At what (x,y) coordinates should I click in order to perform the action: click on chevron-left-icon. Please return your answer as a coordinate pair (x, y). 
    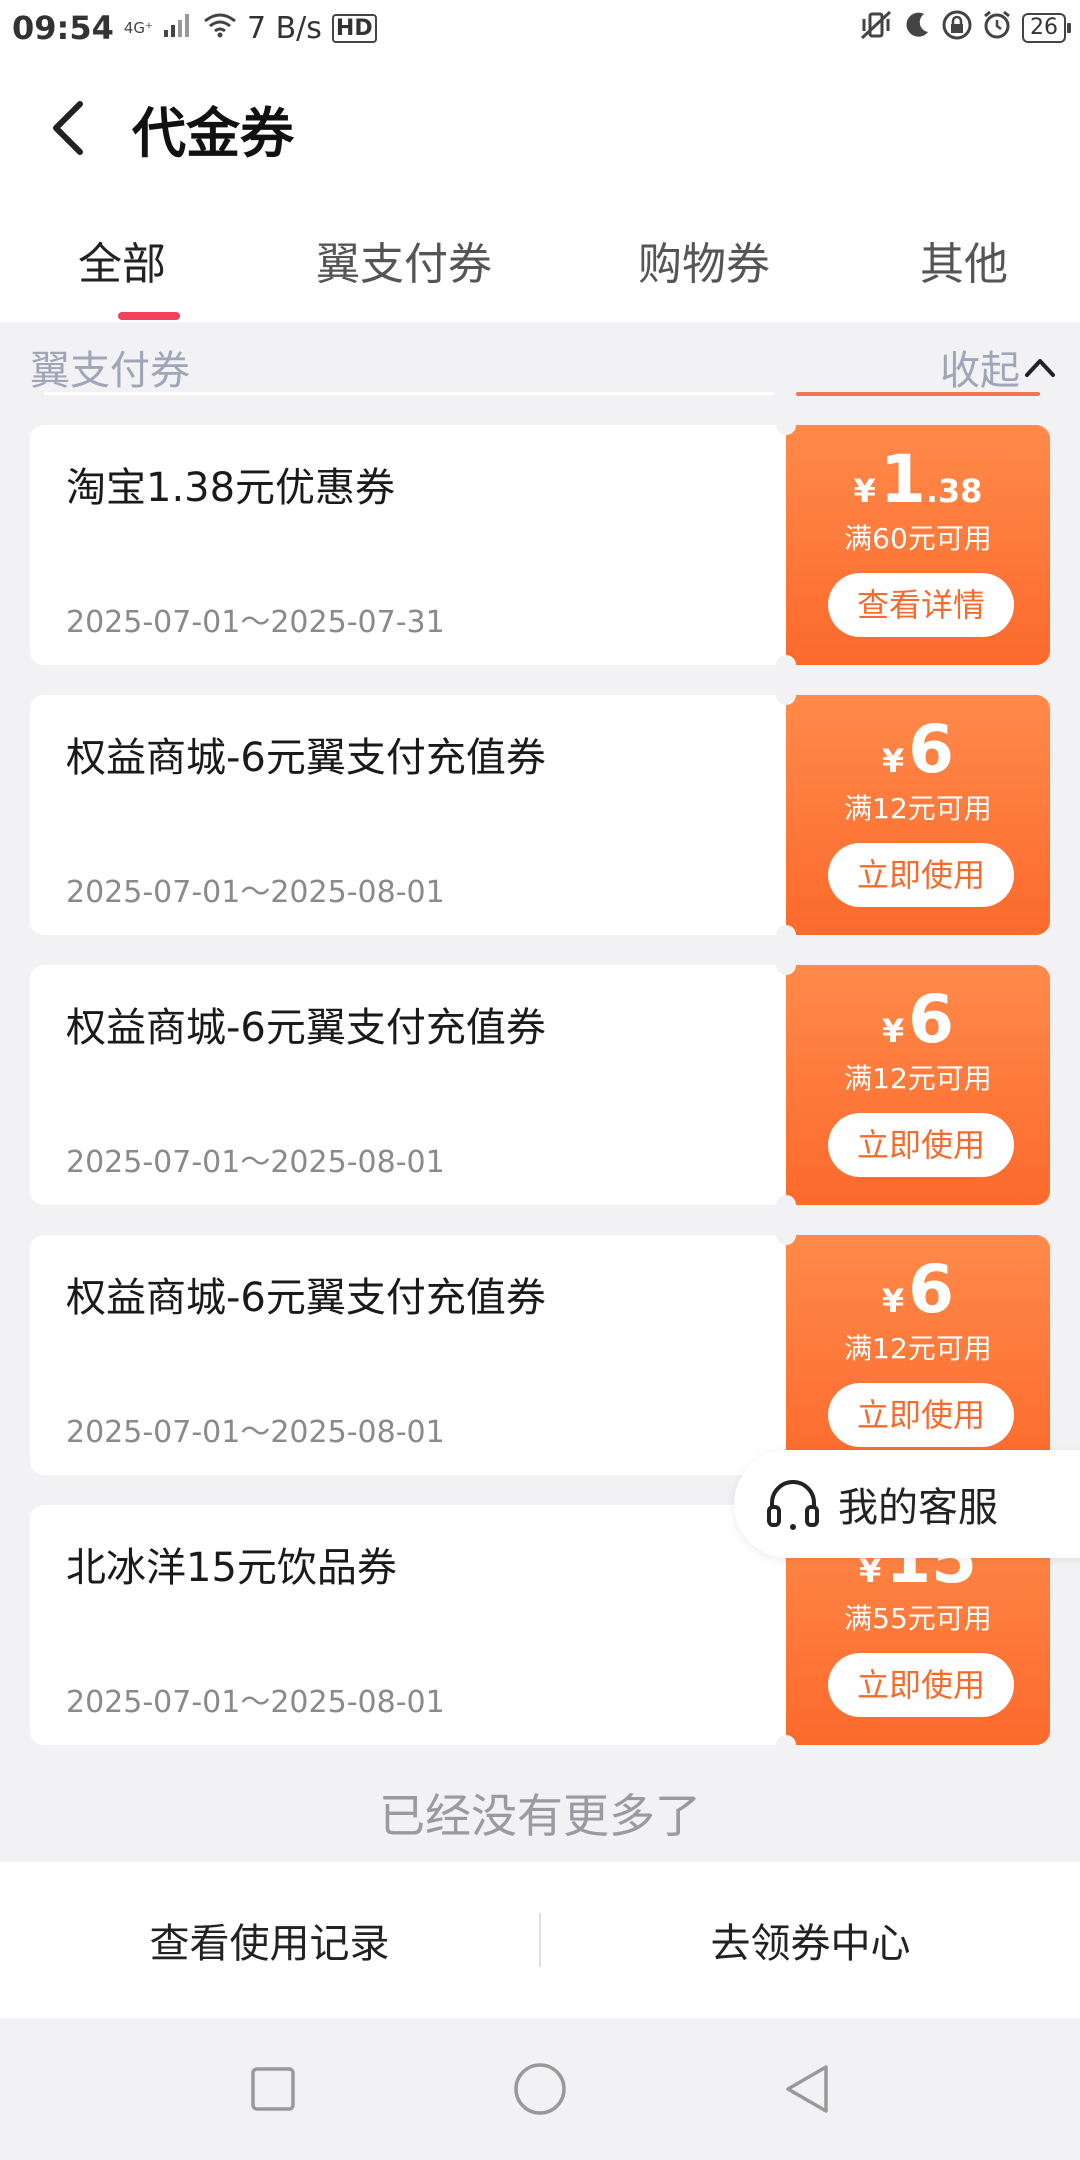
    Looking at the image, I should click on (68, 128).